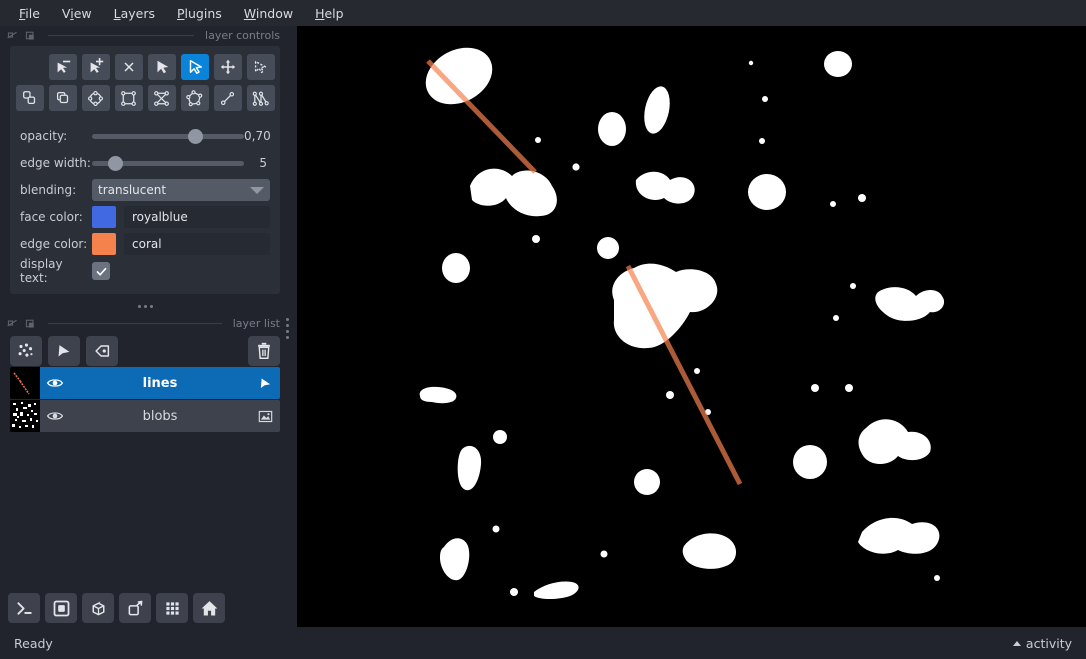 The height and width of the screenshot is (659, 1086). I want to click on chevron-down-icon, so click(257, 190).